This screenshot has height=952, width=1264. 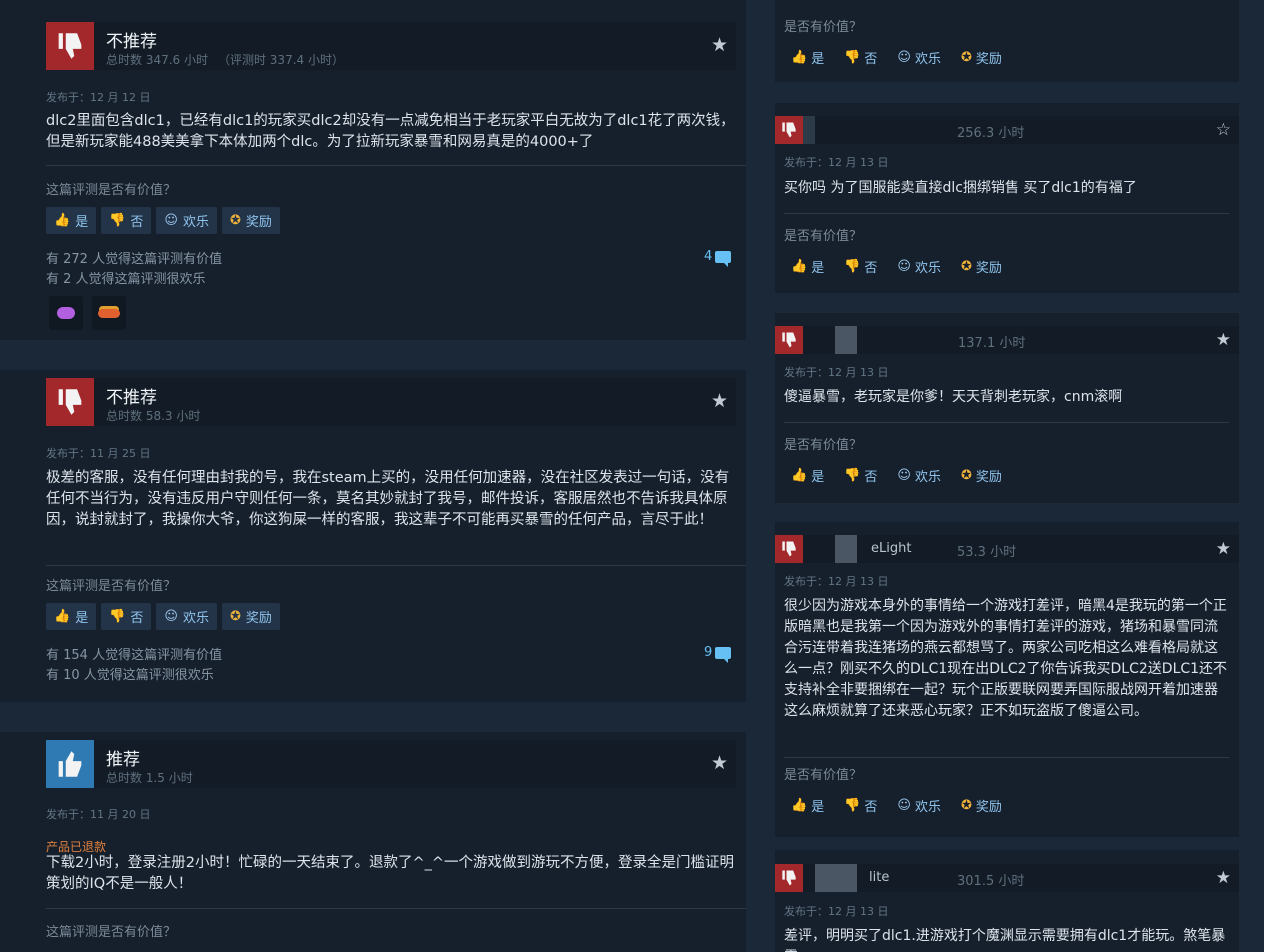 I want to click on review-hours: 总时数 1.5 小时, so click(x=149, y=778).